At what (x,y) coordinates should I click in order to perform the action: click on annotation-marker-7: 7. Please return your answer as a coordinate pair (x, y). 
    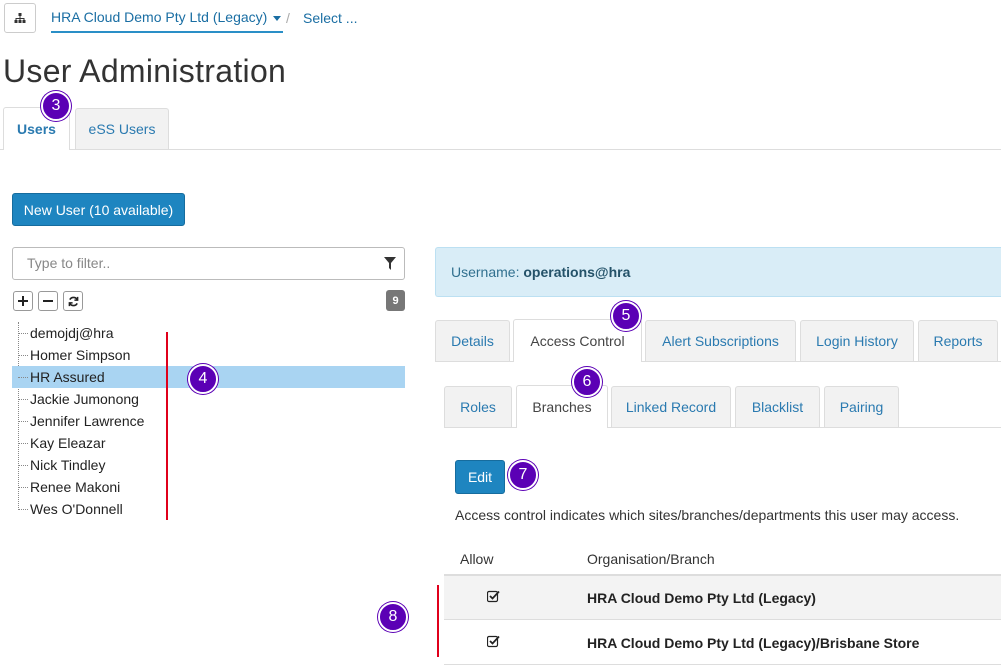
    Looking at the image, I should click on (523, 475).